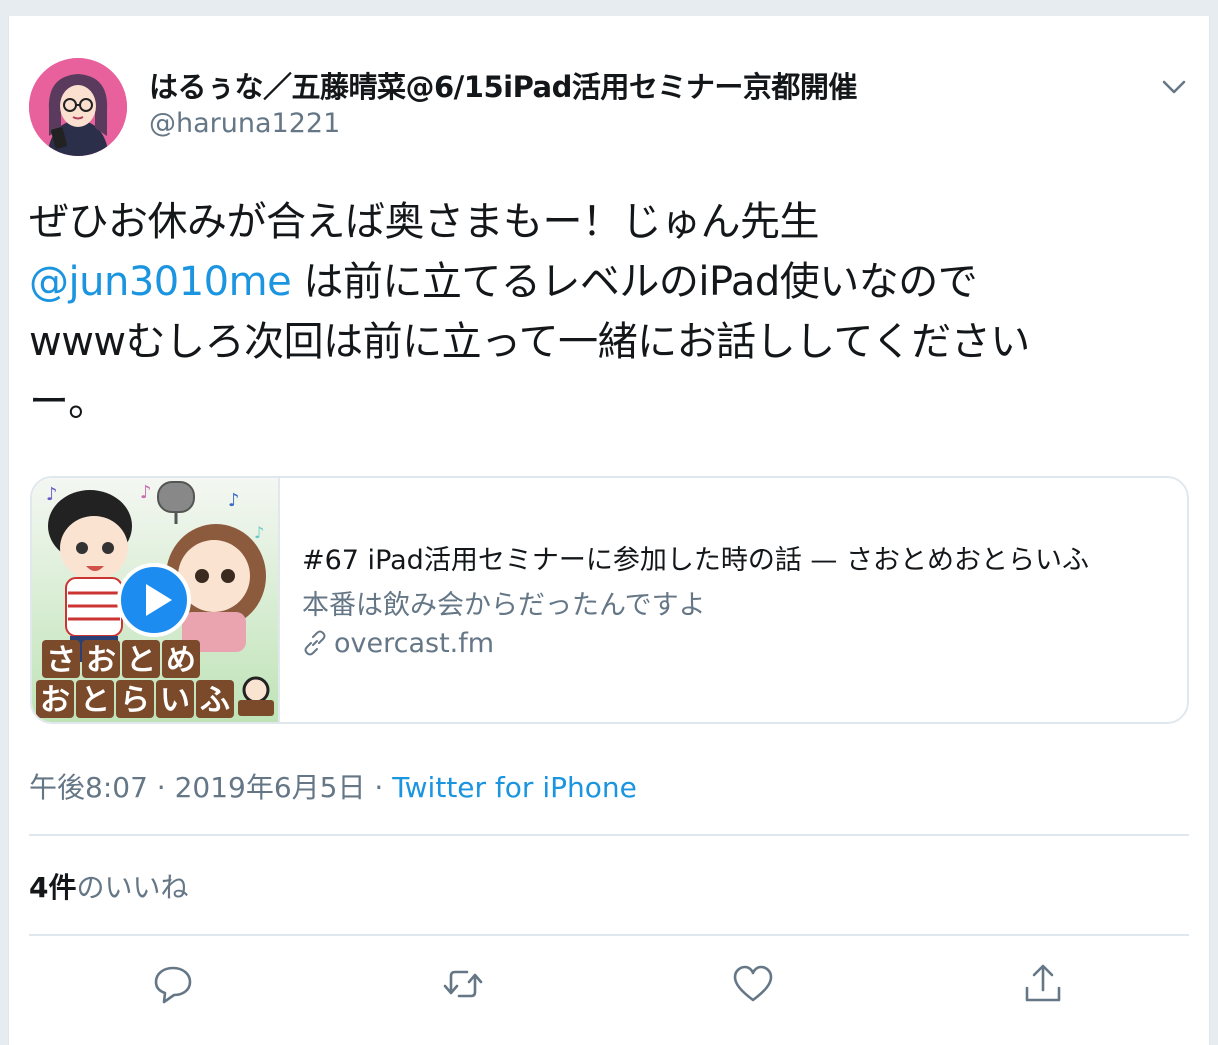 The height and width of the screenshot is (1045, 1218). What do you see at coordinates (244, 123) in the screenshot?
I see `user-handle: @haruna1221` at bounding box center [244, 123].